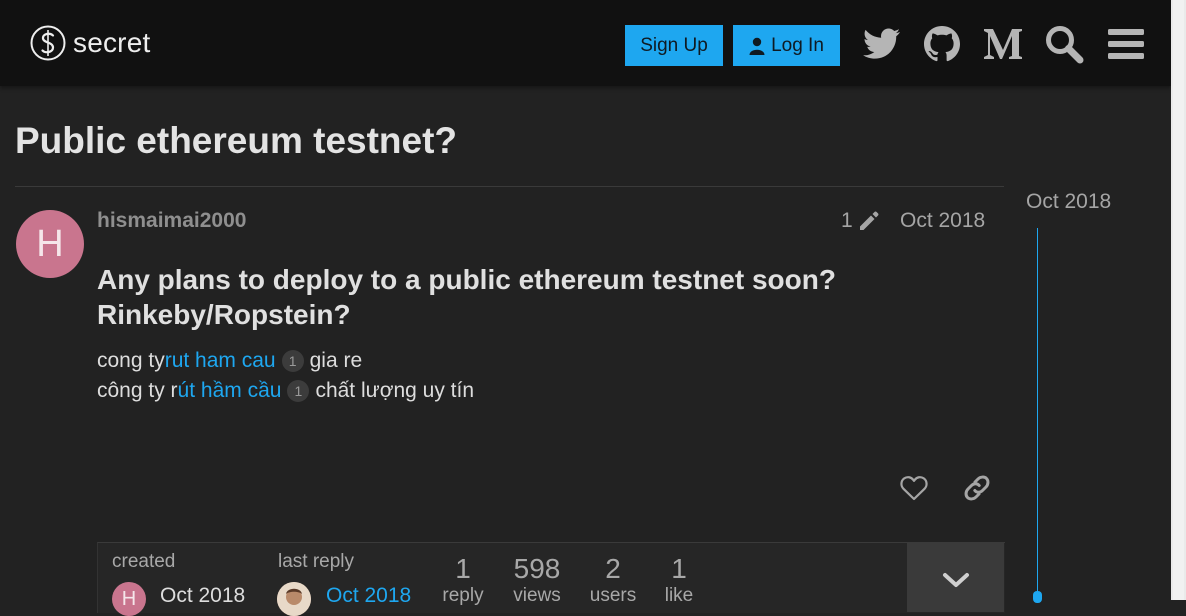  Describe the element at coordinates (955, 580) in the screenshot. I see `chevron-down-icon` at that location.